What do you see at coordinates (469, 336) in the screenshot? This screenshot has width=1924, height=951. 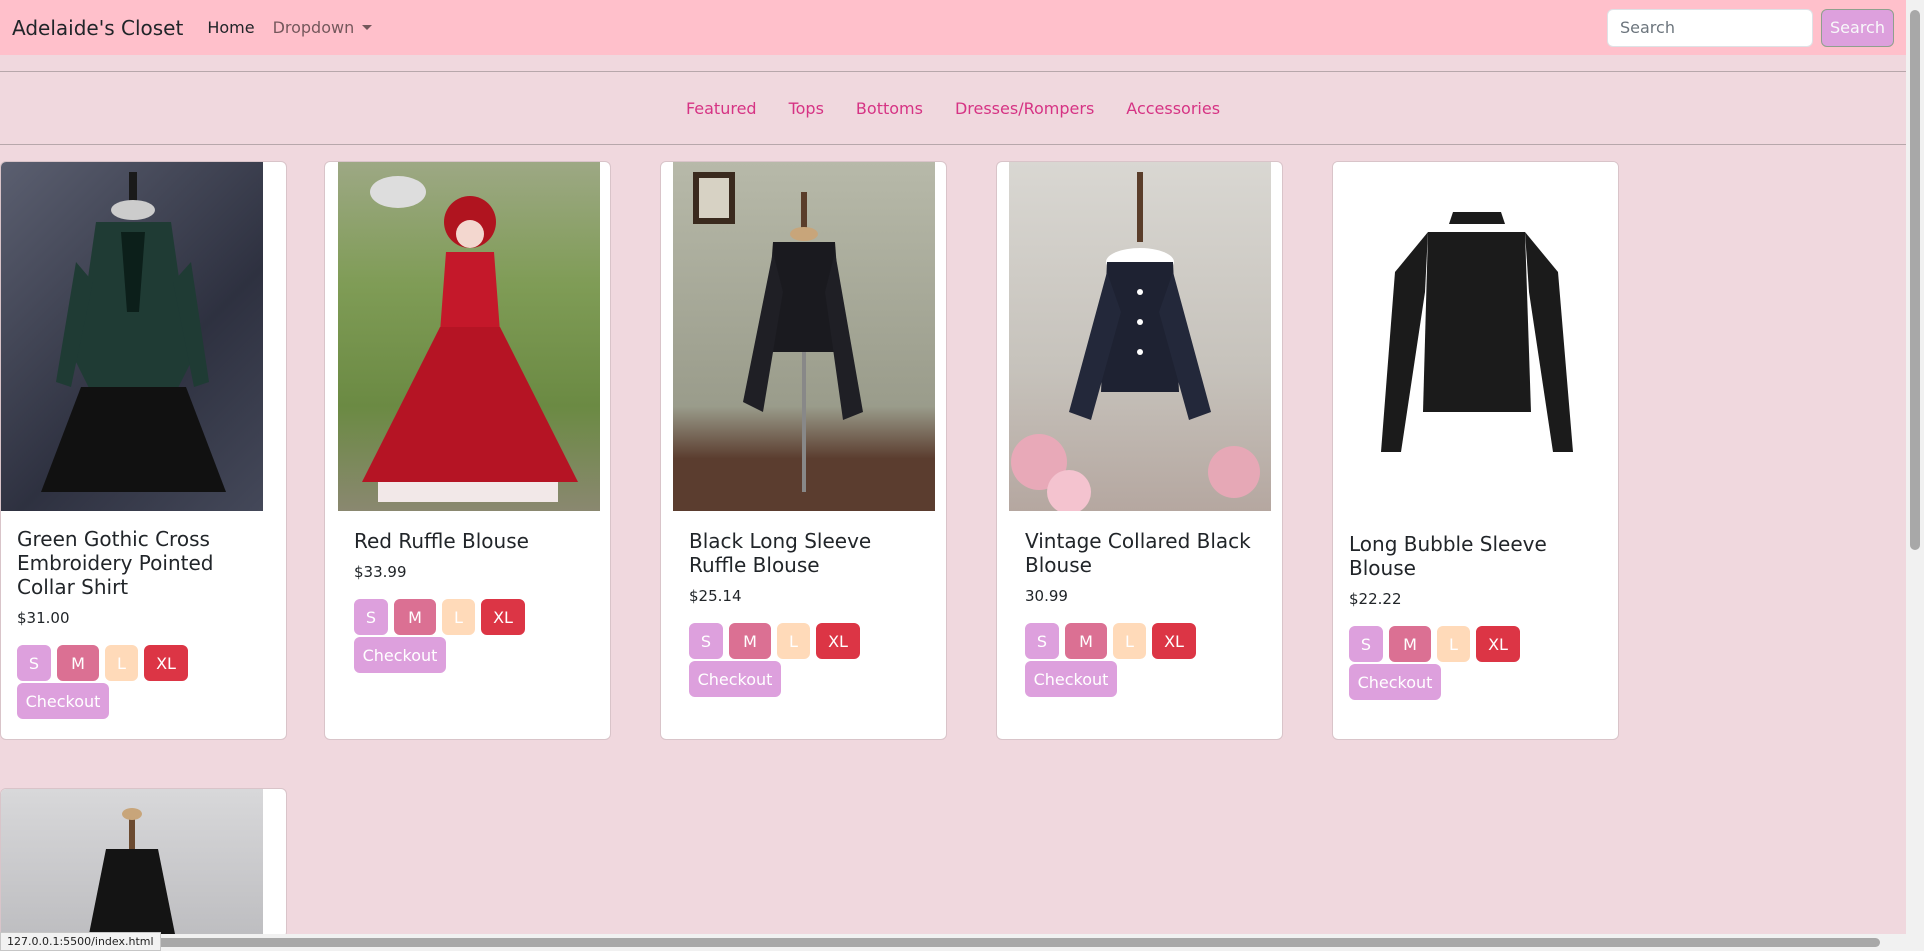 I see `product-image-red-ruffle-blouse` at bounding box center [469, 336].